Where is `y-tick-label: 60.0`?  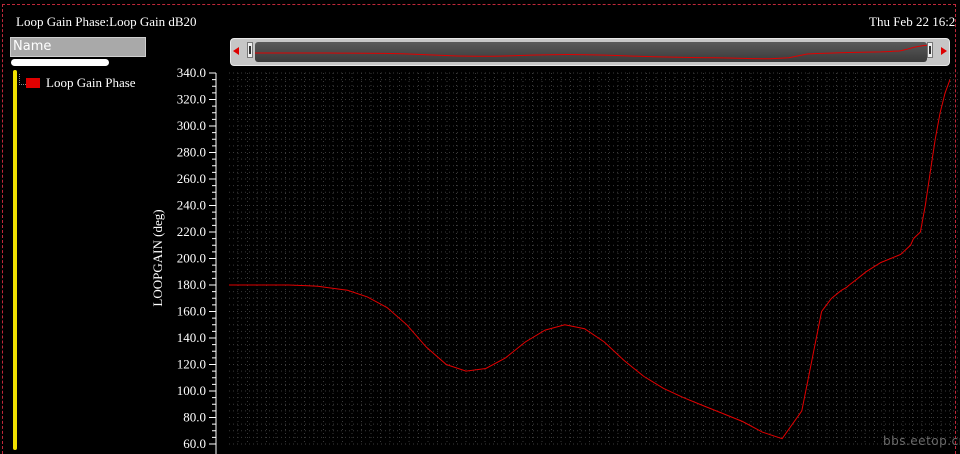 y-tick-label: 60.0 is located at coordinates (194, 443).